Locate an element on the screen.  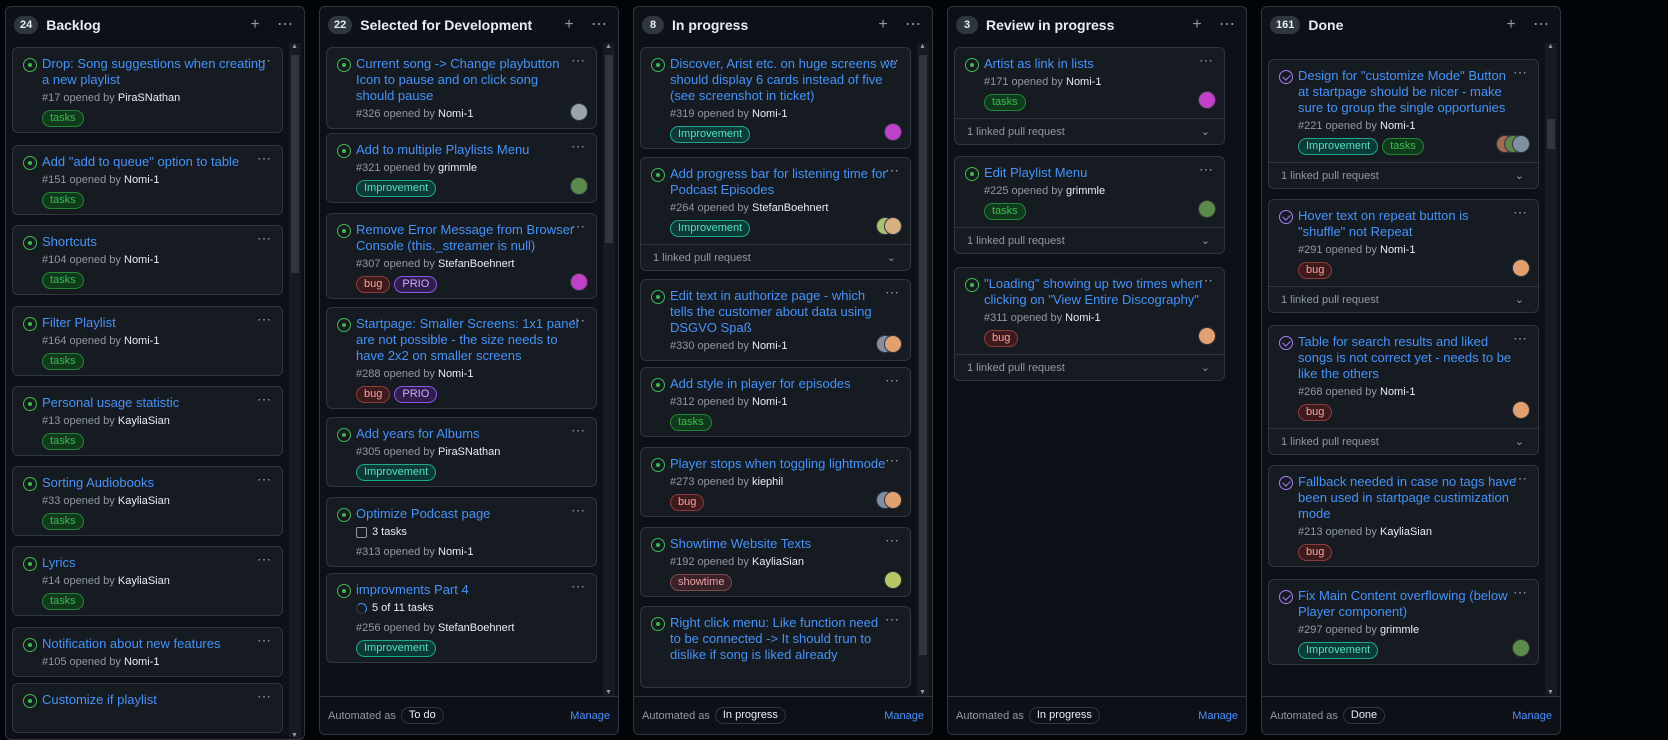
column-scrollbar: ▲ ▼ is located at coordinates (609, 369).